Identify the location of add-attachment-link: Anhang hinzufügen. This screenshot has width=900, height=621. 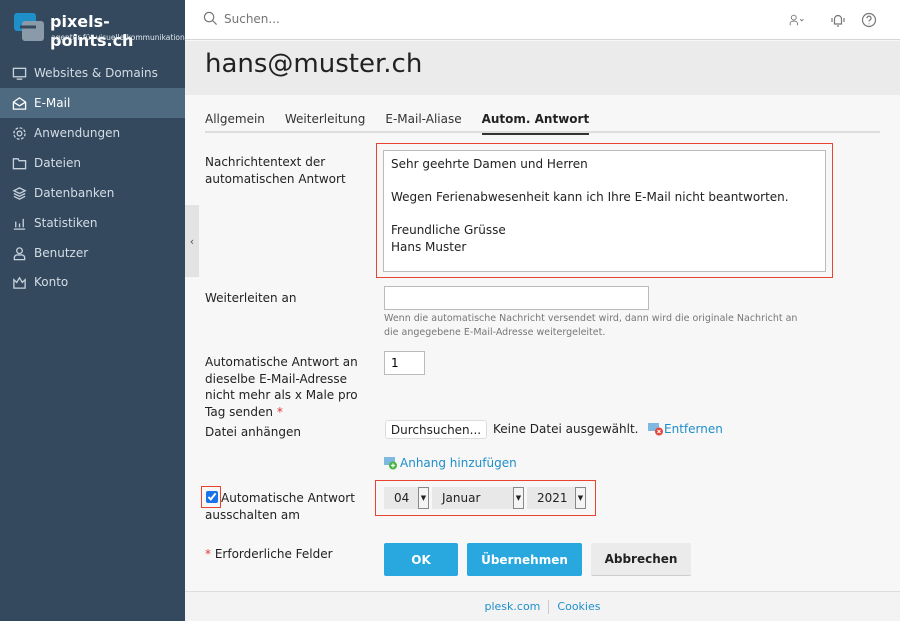
(450, 463).